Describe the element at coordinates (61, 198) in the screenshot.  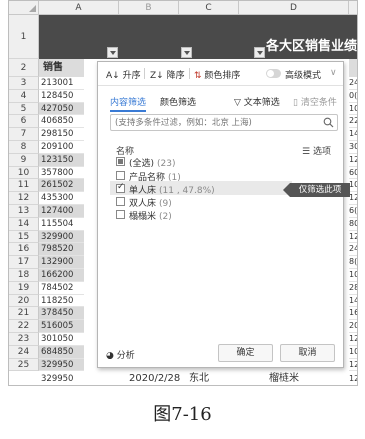
I see `cell-a: 435300` at that location.